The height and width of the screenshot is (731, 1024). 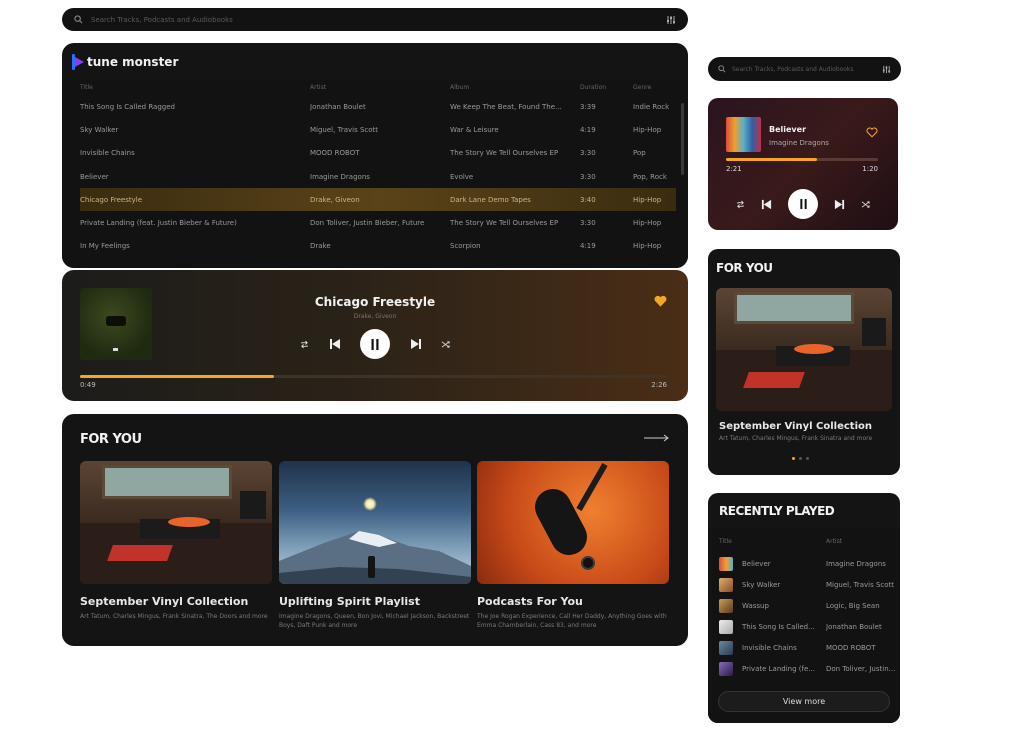 What do you see at coordinates (834, 541) in the screenshot?
I see `recent-header-artist: Artist` at bounding box center [834, 541].